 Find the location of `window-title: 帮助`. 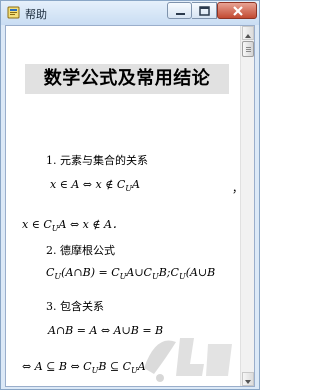

window-title: 帮助 is located at coordinates (36, 14).